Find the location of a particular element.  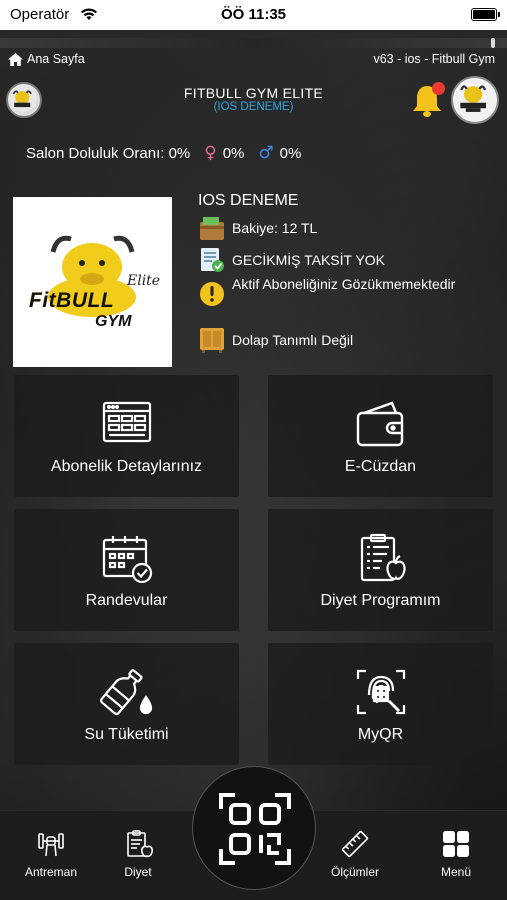

occupancy-label: Salon Doluluk Oranı: 0% is located at coordinates (108, 153).